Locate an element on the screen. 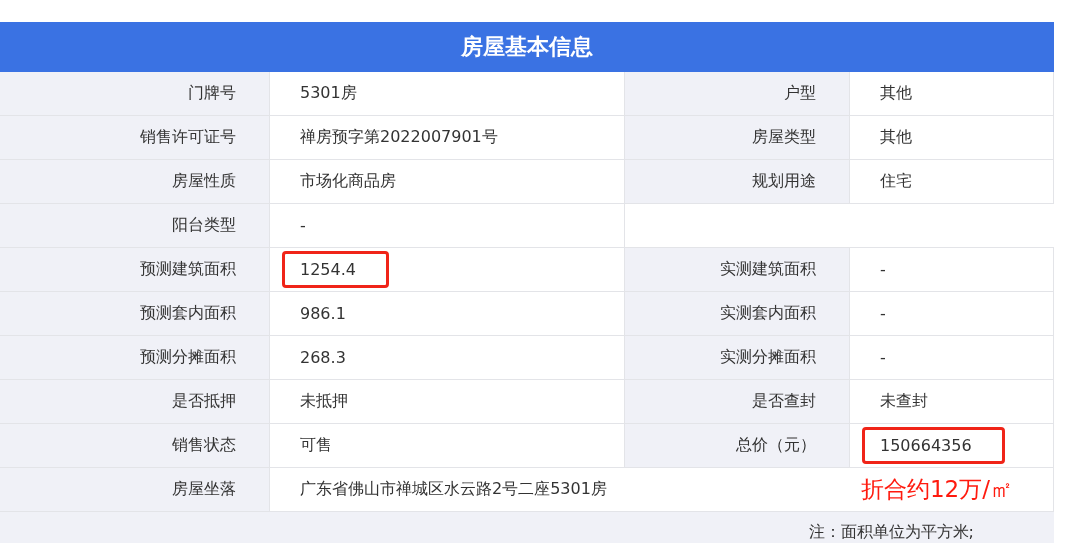 The image size is (1080, 543). highlighted-value: 1254.4 is located at coordinates (335, 269).